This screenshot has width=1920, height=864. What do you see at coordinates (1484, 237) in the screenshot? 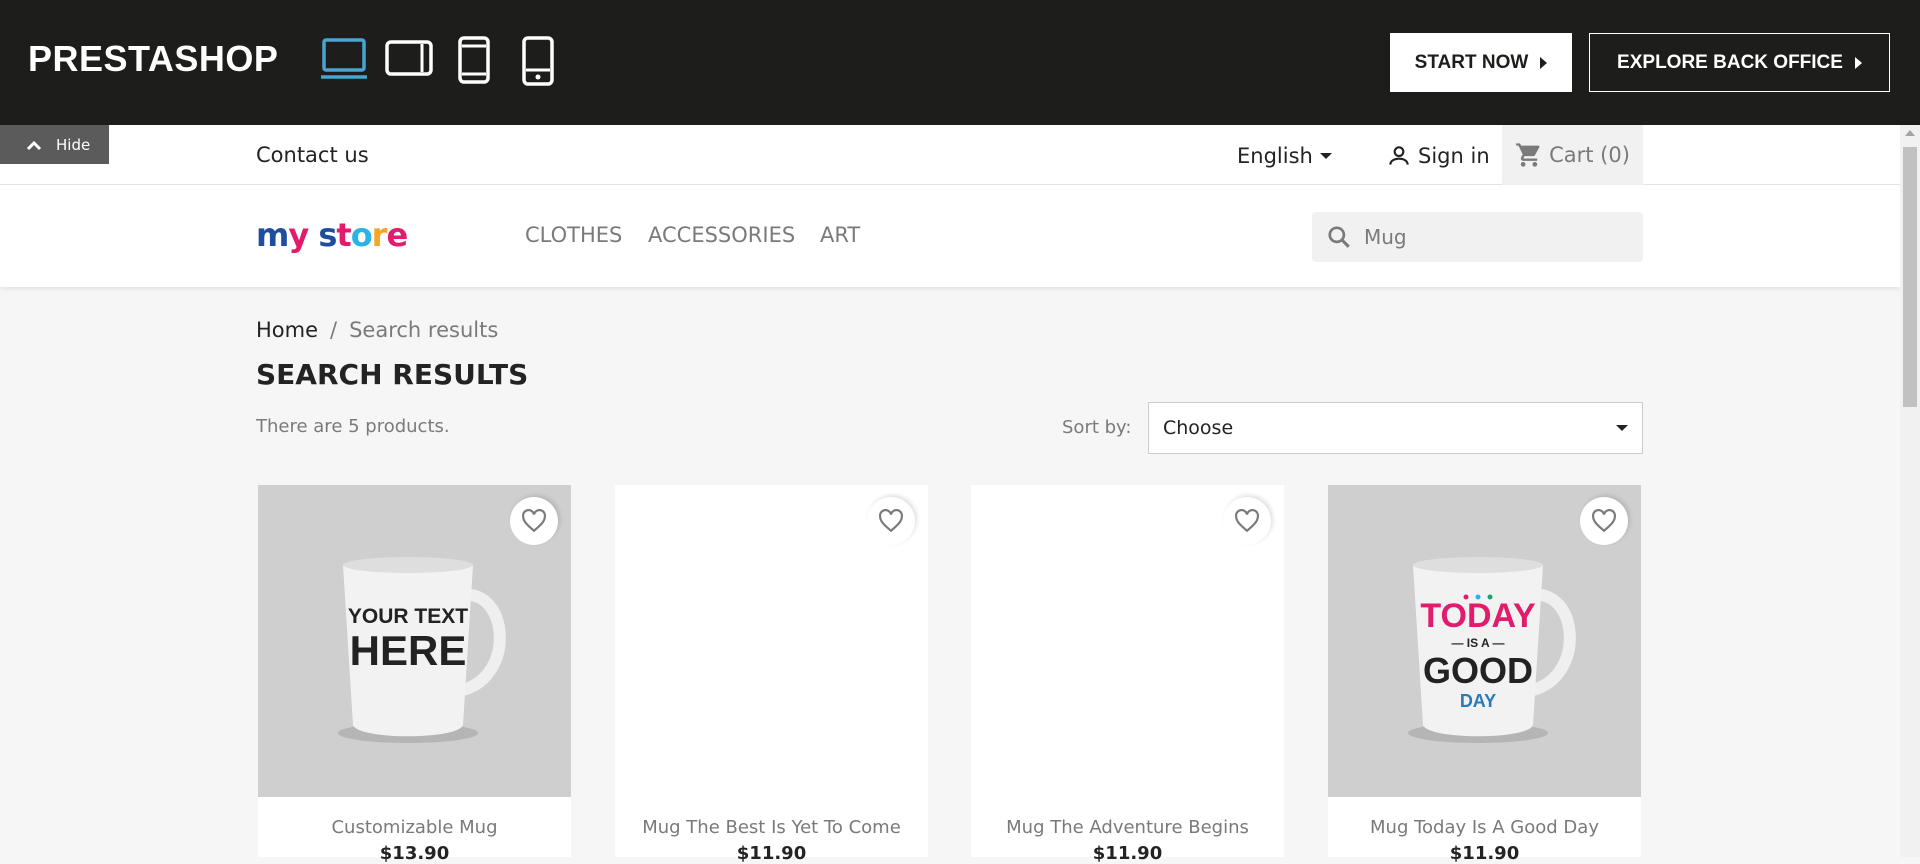
I see `search-input` at bounding box center [1484, 237].